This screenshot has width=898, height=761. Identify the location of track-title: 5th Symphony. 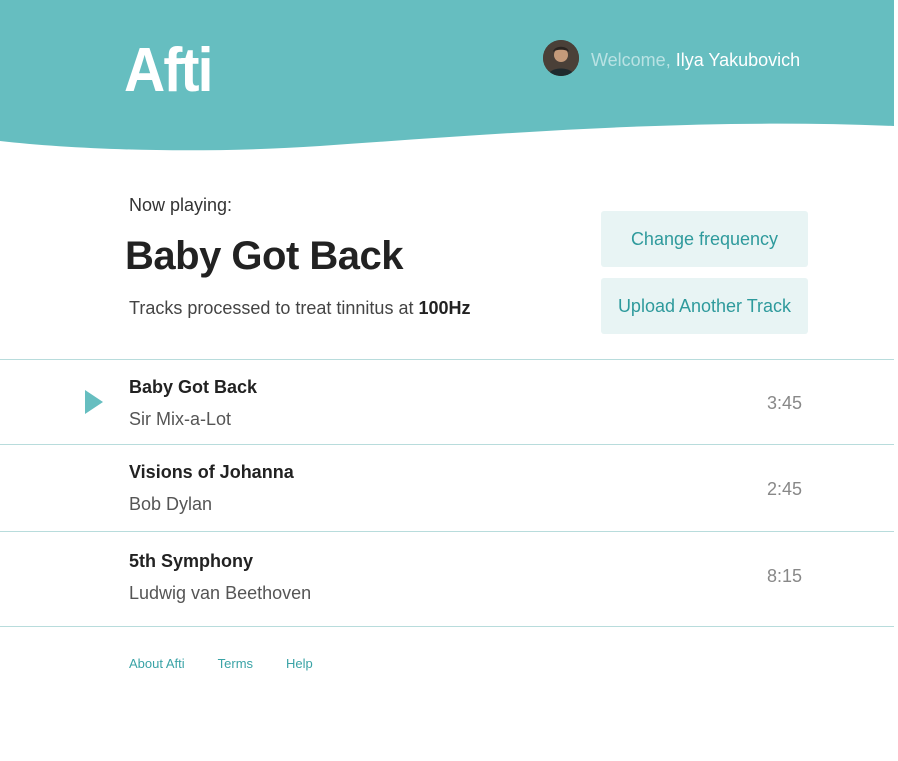
(191, 561).